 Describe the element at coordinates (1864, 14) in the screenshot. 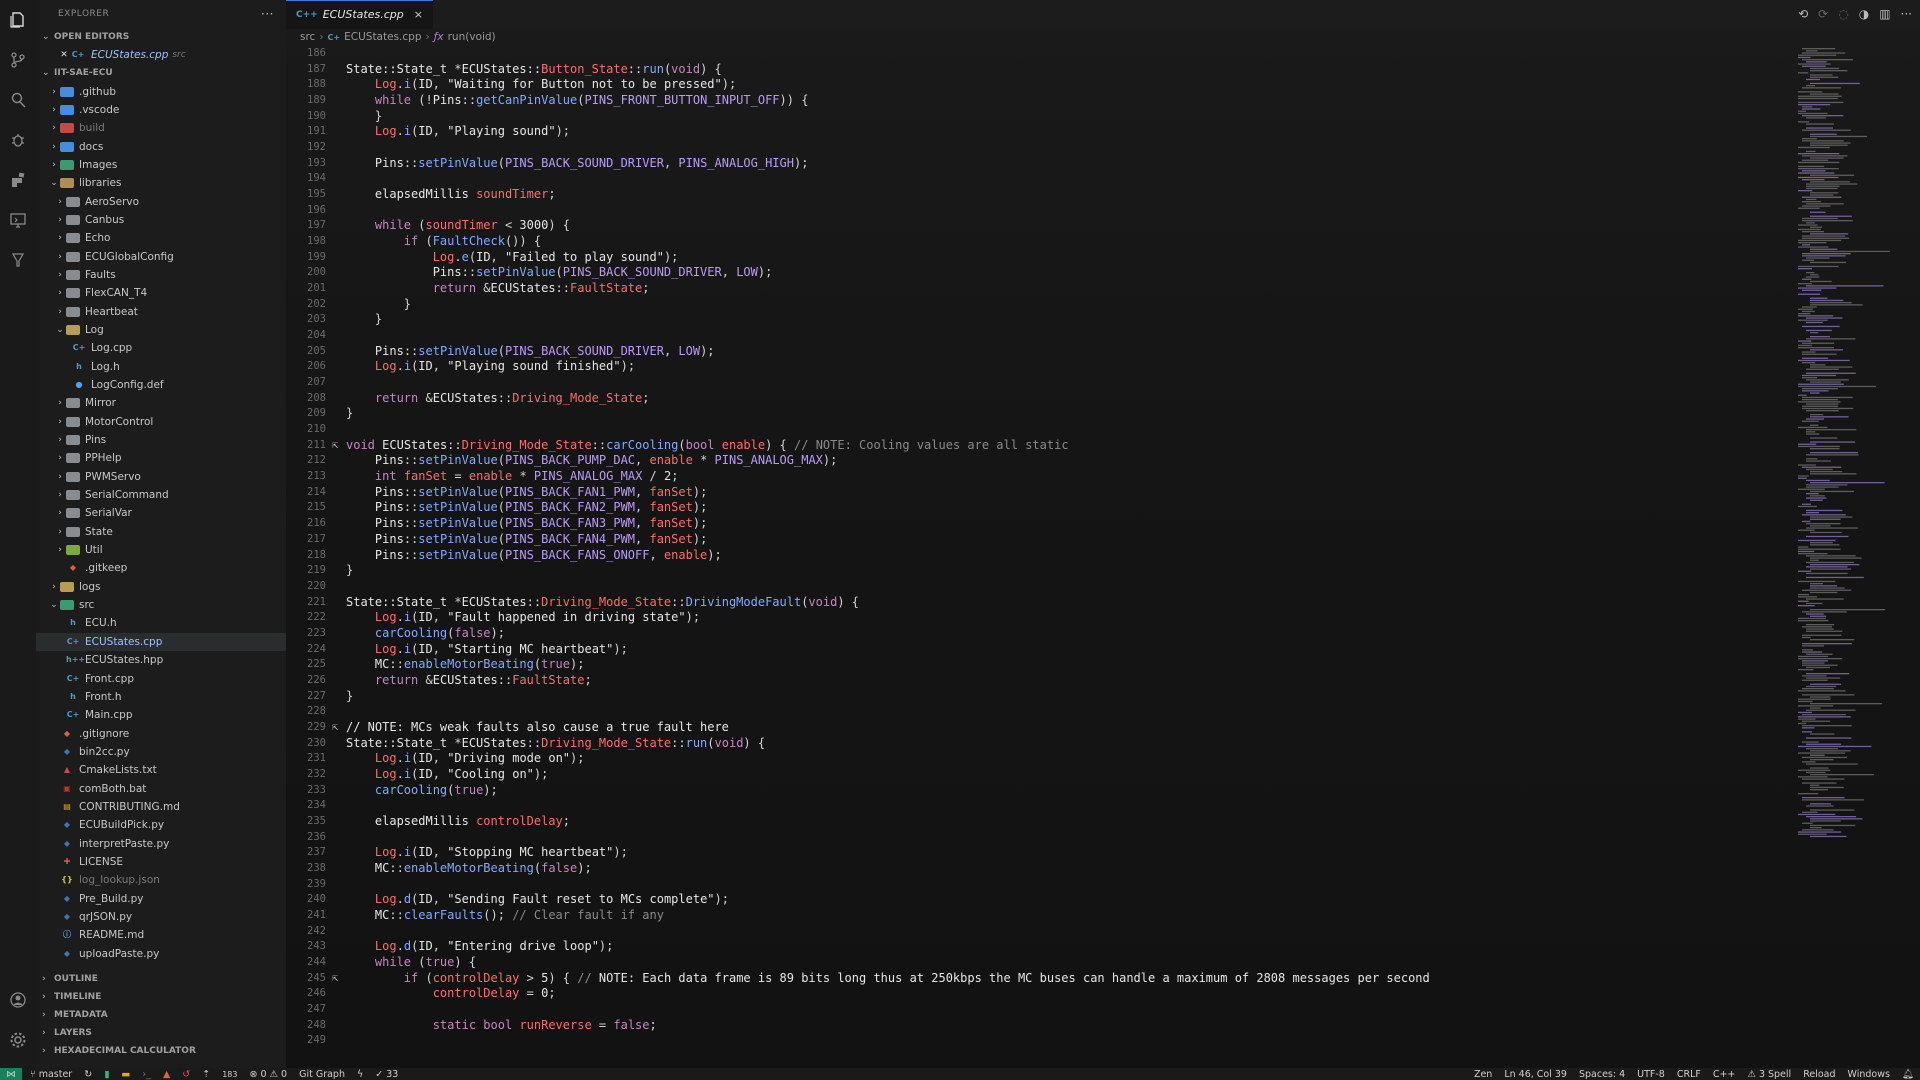

I see `open-changes-icon: ◑` at that location.